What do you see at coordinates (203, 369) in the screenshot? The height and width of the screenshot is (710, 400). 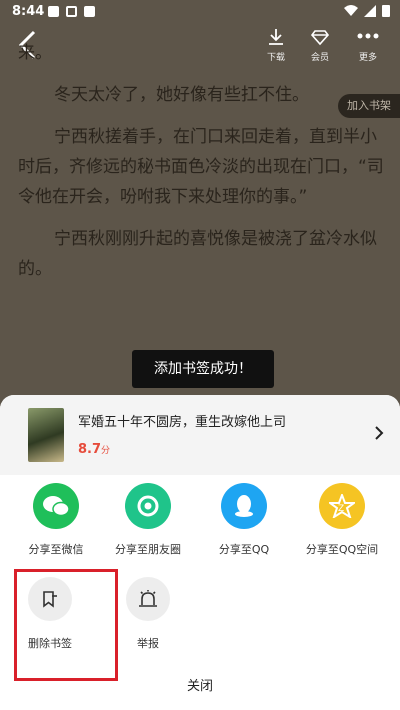 I see `toast-message: 添加书签成功！` at bounding box center [203, 369].